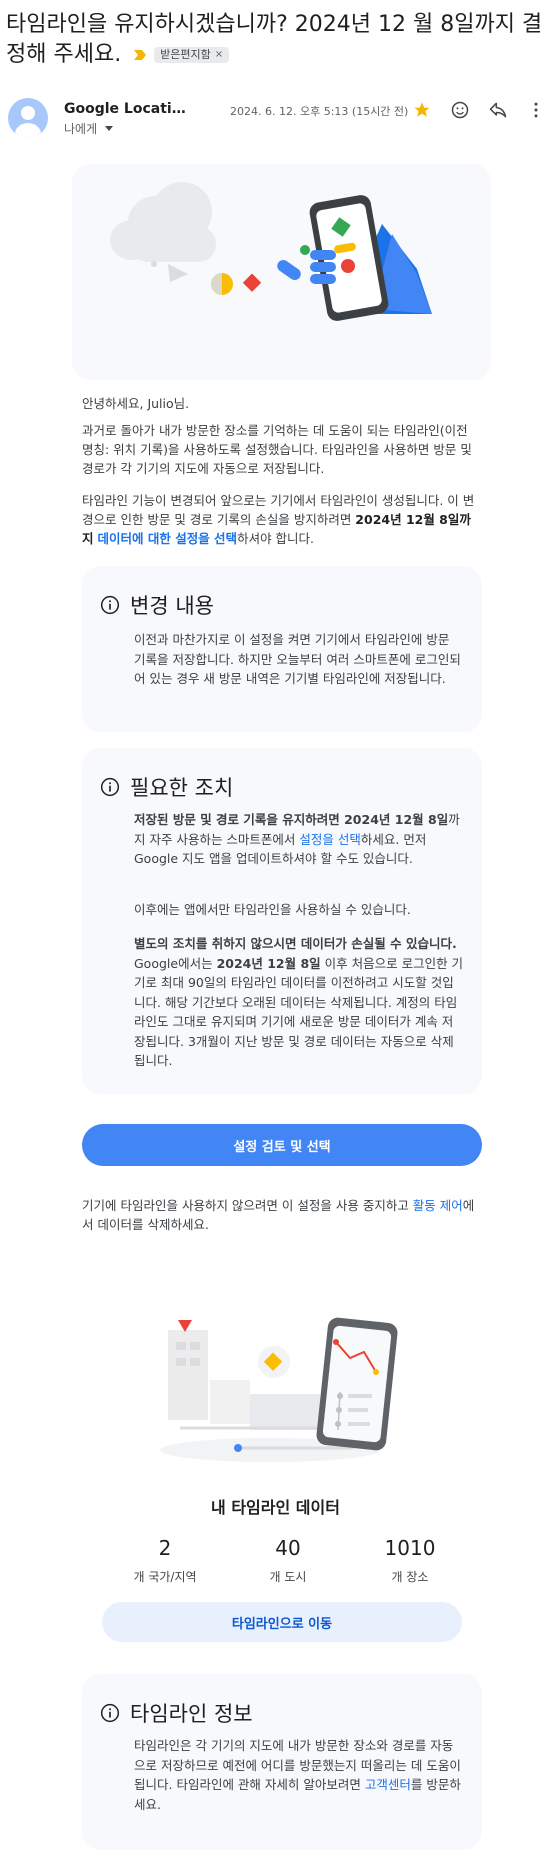  What do you see at coordinates (536, 110) in the screenshot?
I see `more-vertical-icon` at bounding box center [536, 110].